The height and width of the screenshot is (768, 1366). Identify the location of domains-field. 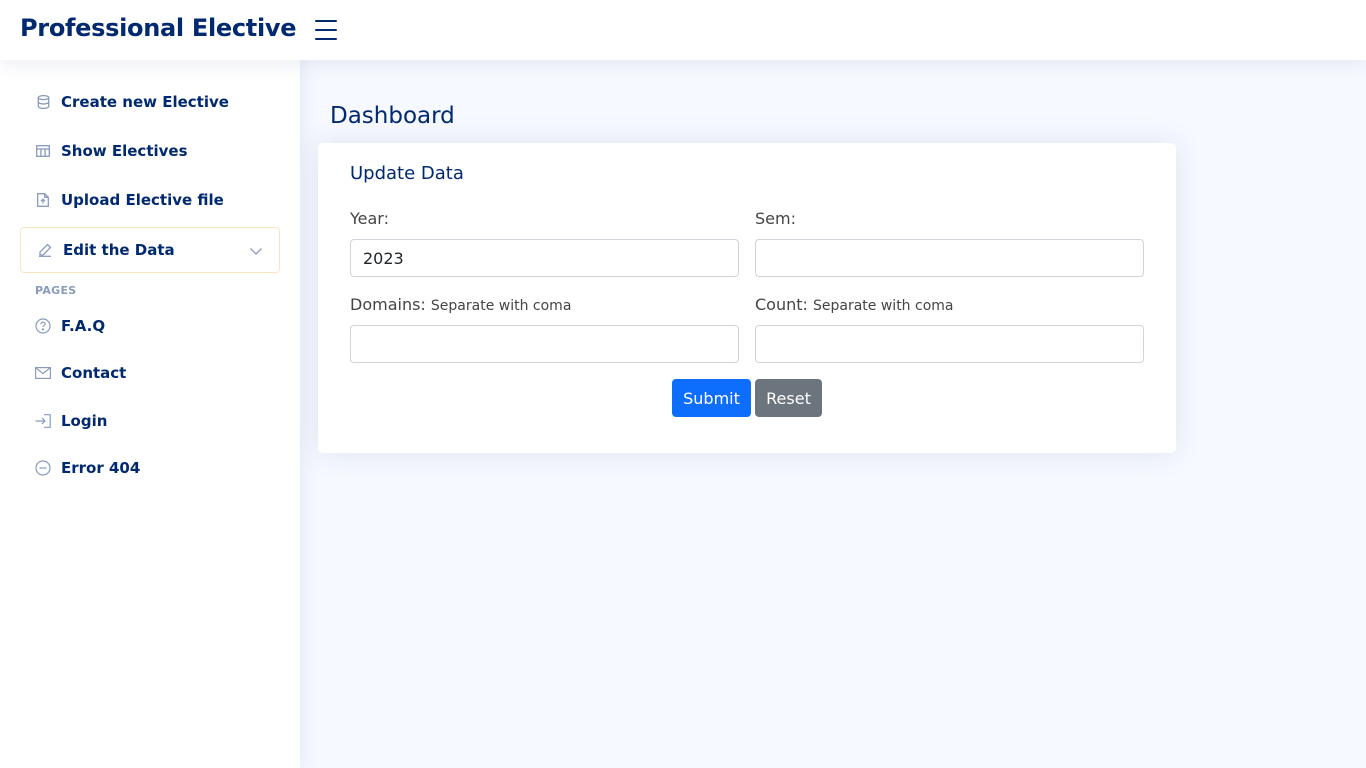
(544, 344).